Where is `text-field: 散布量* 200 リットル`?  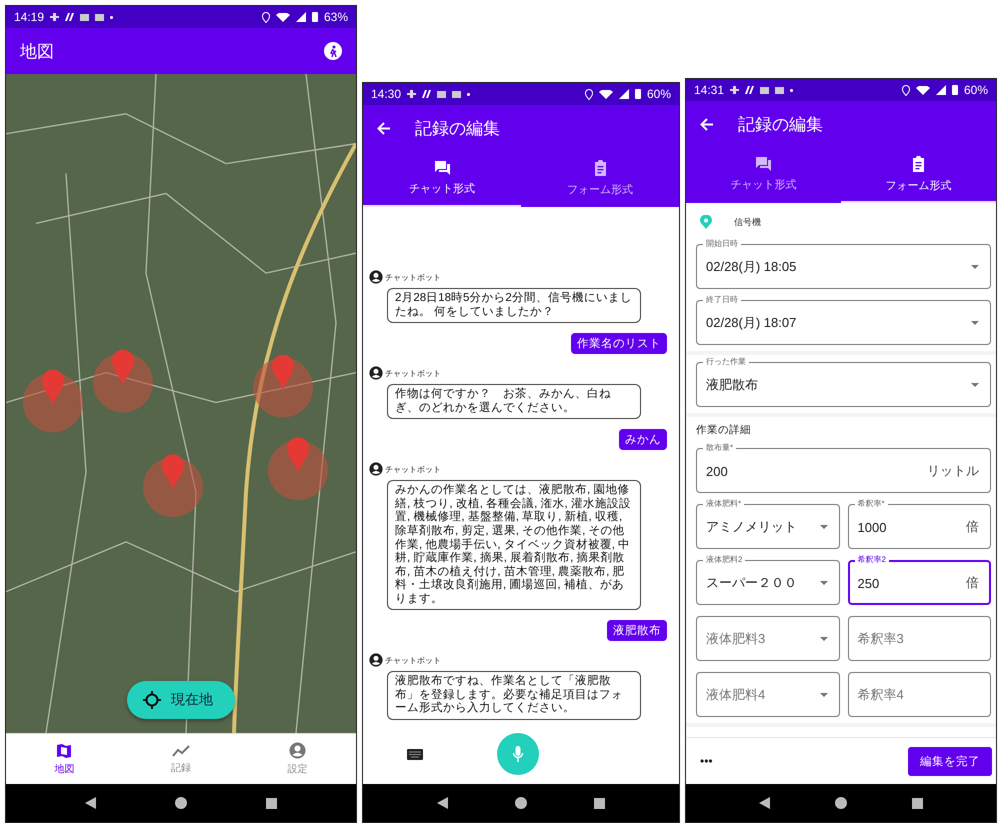
text-field: 散布量* 200 リットル is located at coordinates (843, 468).